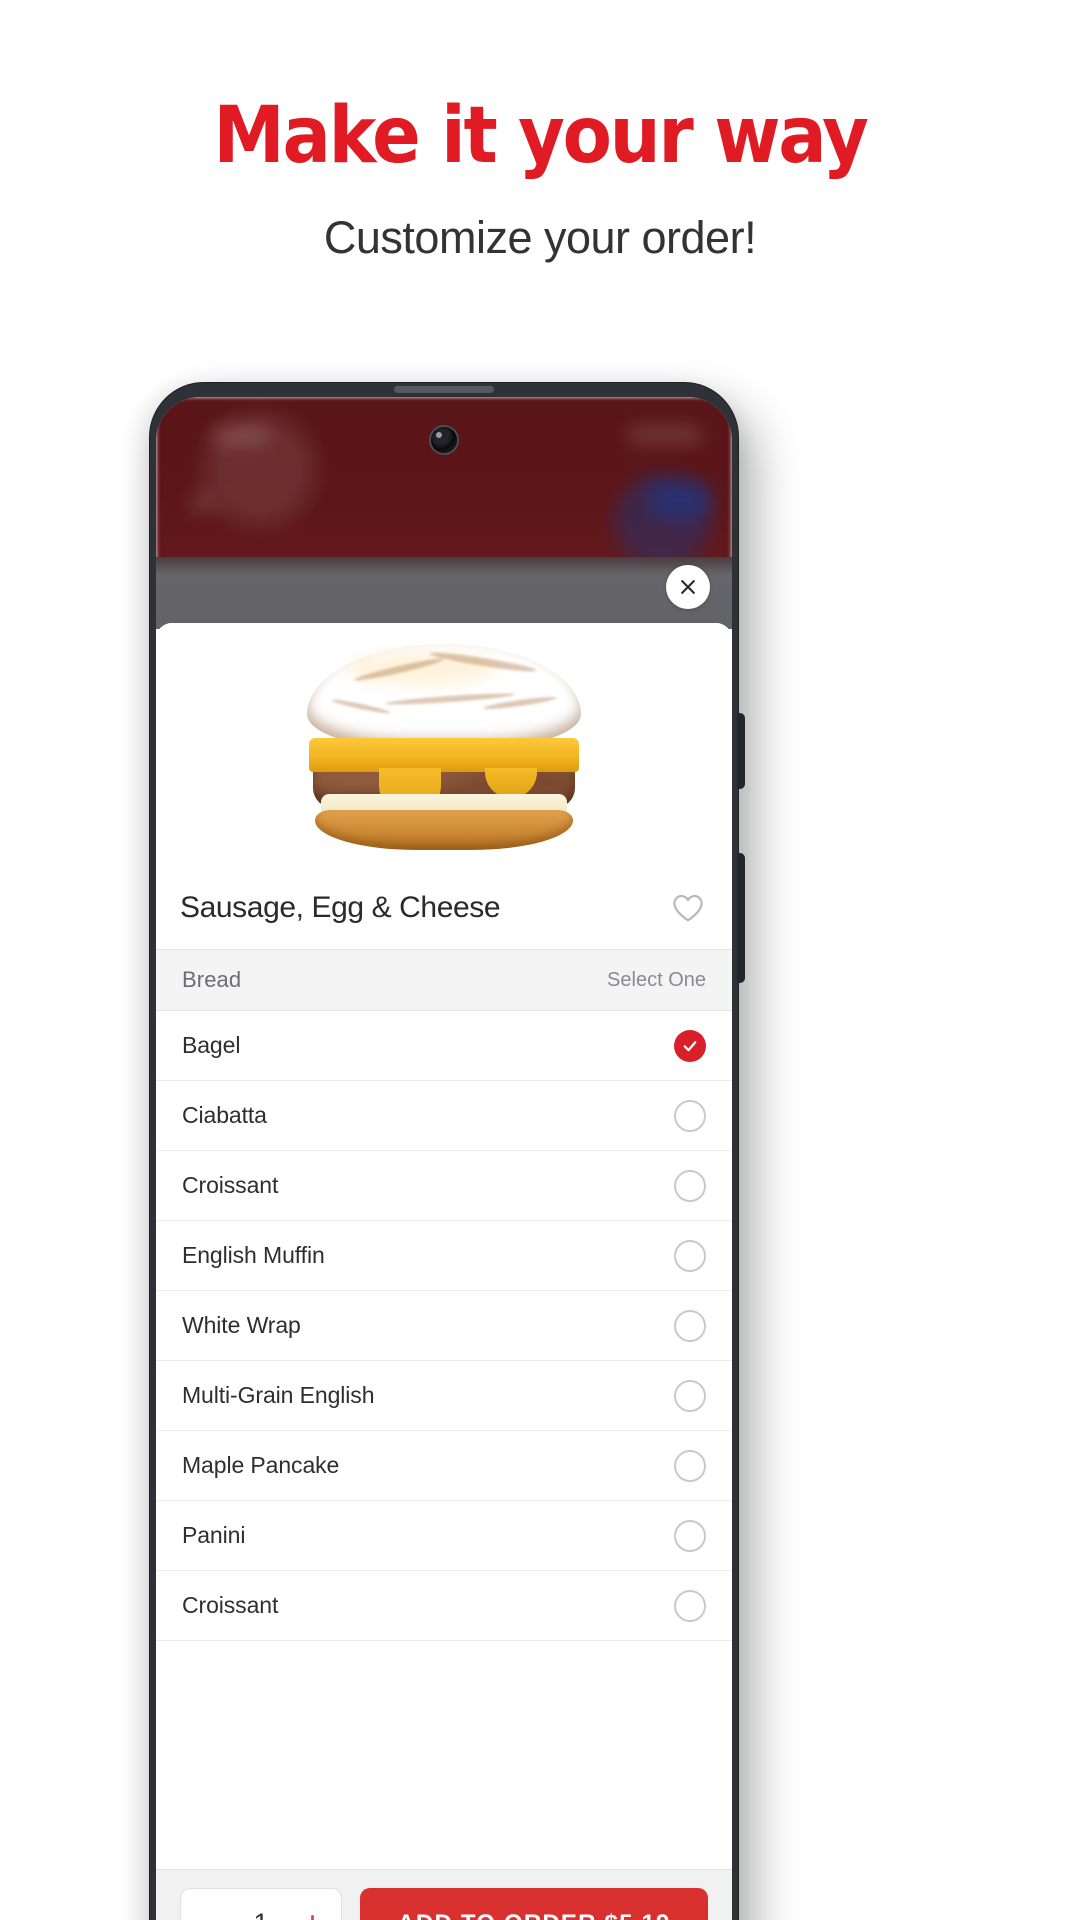 This screenshot has width=1080, height=1920. I want to click on option-group-rule: Select One, so click(656, 979).